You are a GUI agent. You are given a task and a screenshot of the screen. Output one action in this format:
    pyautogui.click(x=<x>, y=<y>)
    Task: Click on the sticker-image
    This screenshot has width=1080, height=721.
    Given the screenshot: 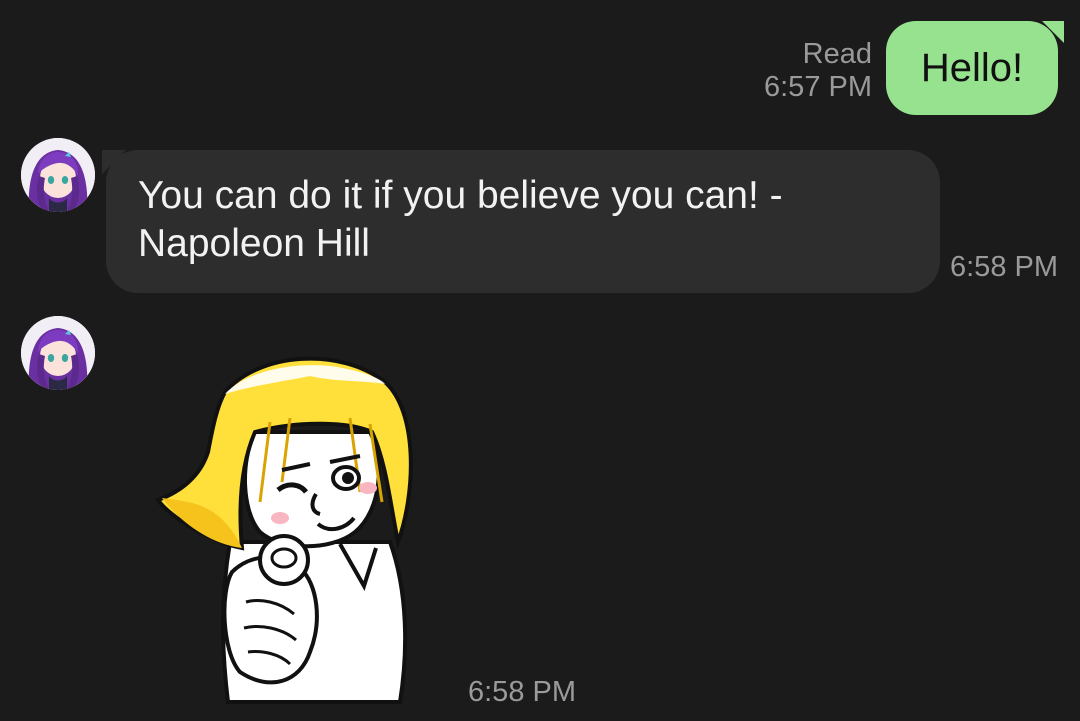 What is the action you would take?
    pyautogui.click(x=283, y=530)
    